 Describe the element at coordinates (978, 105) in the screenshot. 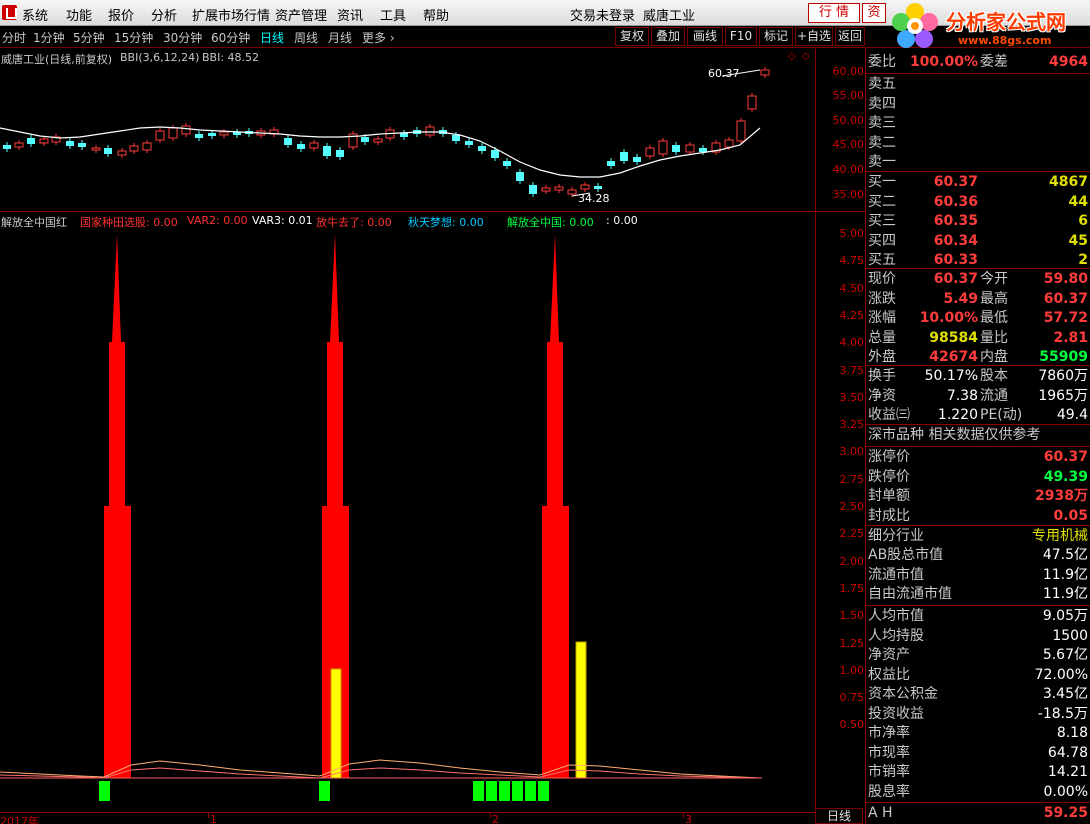

I see `sell-row: 卖四` at that location.